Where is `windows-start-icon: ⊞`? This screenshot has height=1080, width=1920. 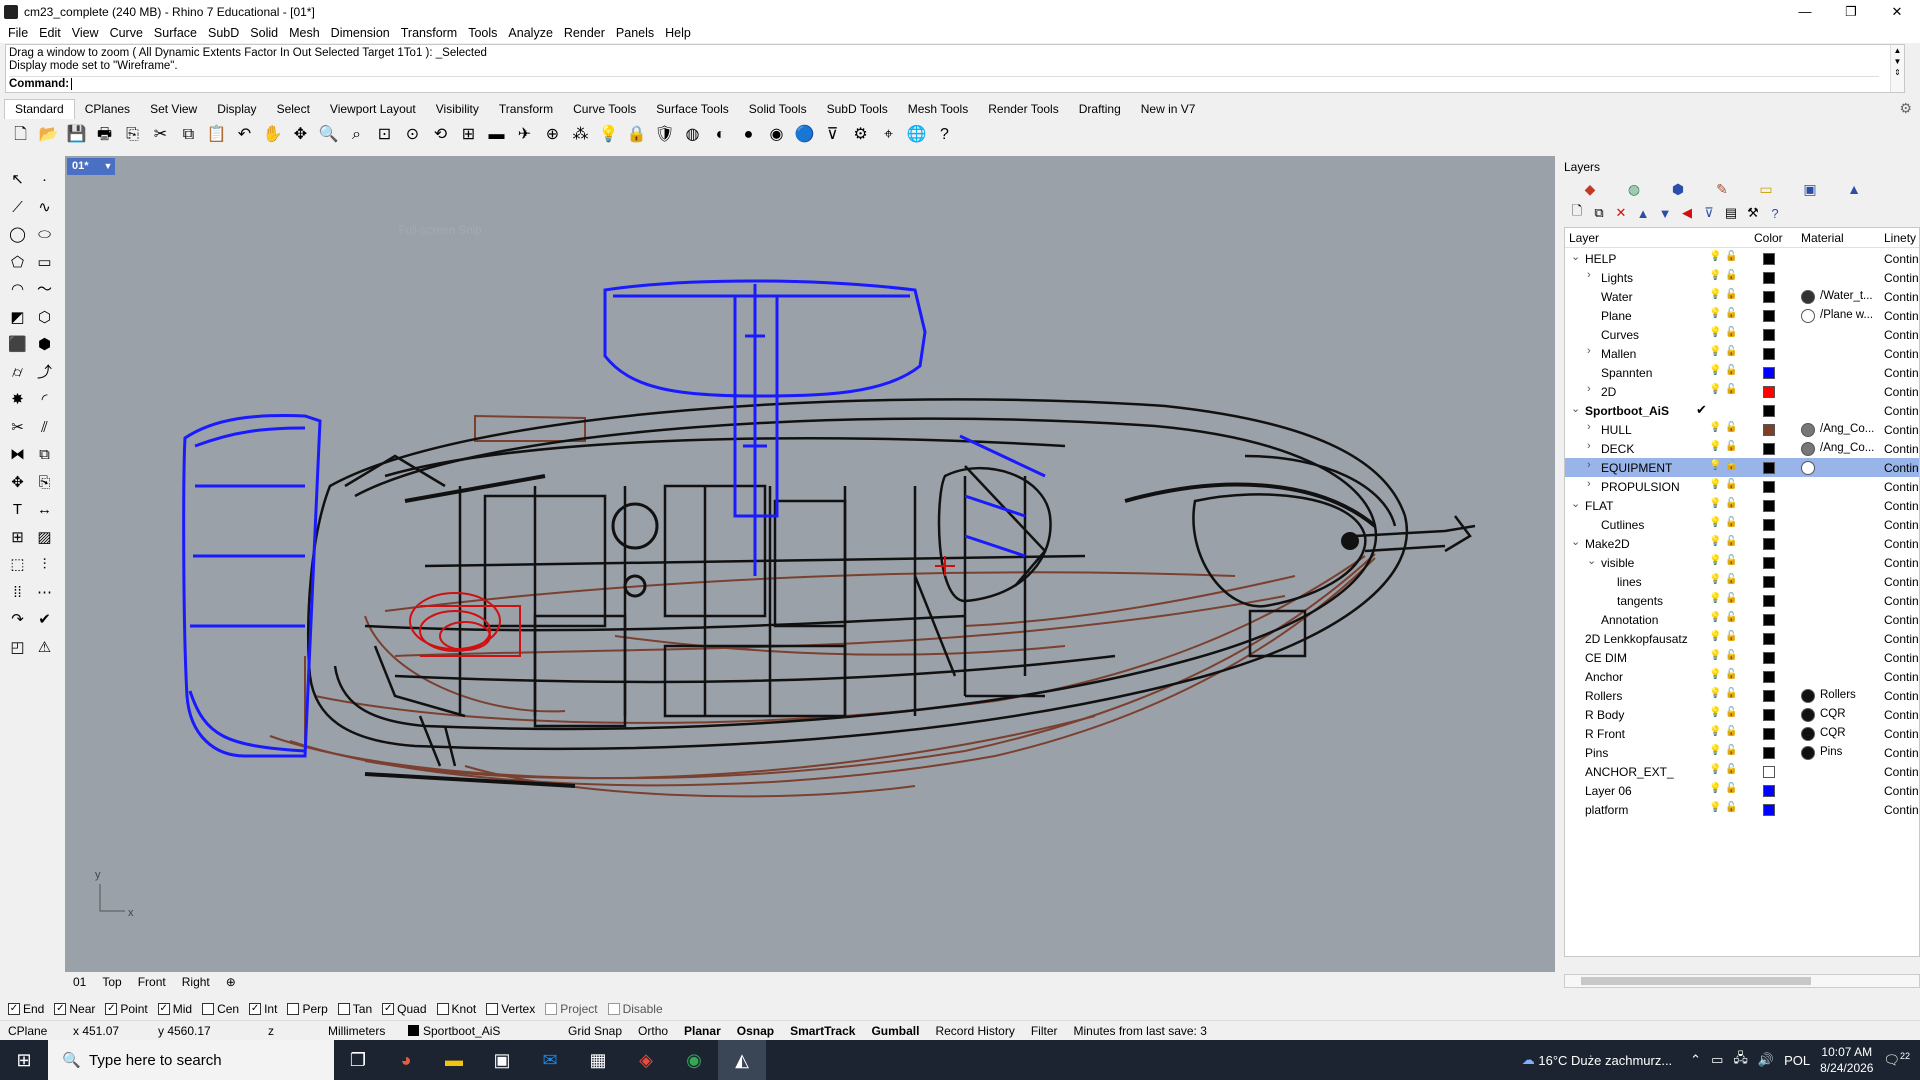 windows-start-icon: ⊞ is located at coordinates (24, 1060).